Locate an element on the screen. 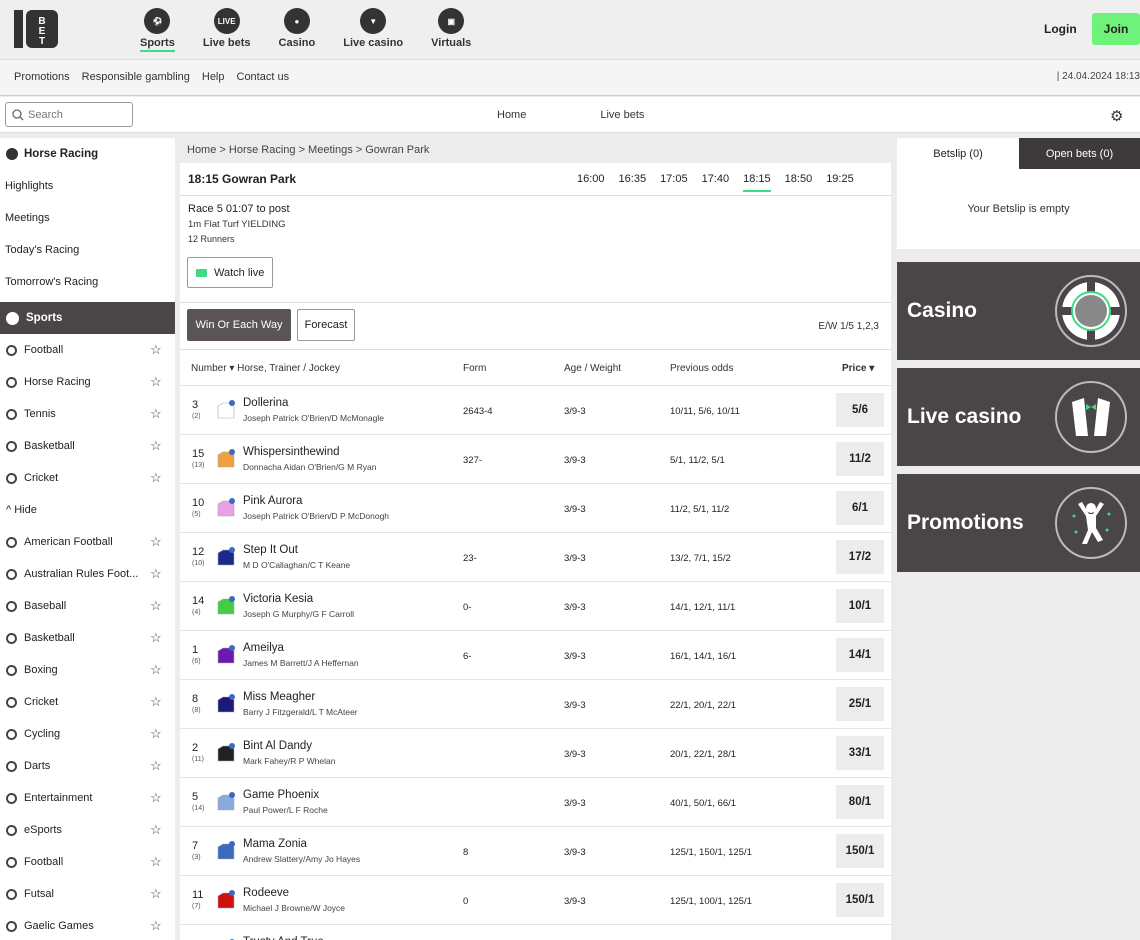  join-button: Join is located at coordinates (1116, 29).